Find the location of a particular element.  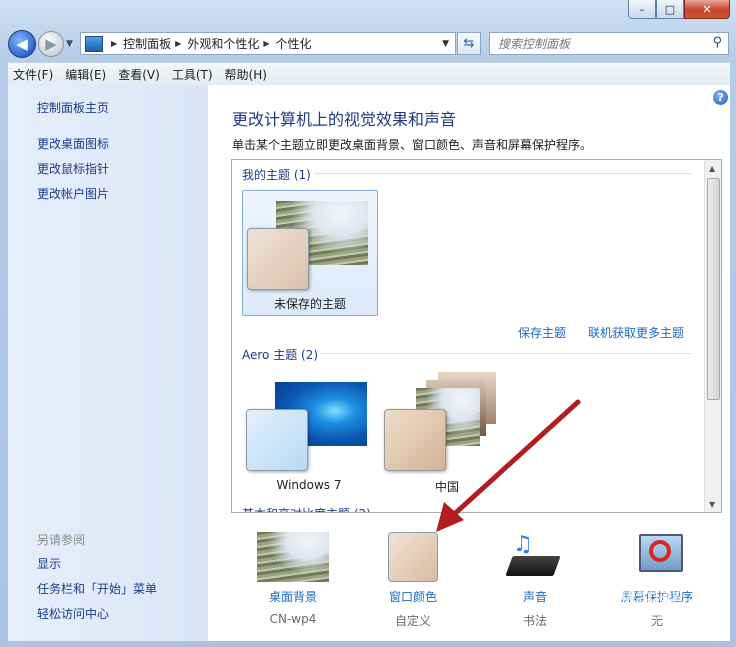

save-theme-link: 保存主题 is located at coordinates (542, 332).